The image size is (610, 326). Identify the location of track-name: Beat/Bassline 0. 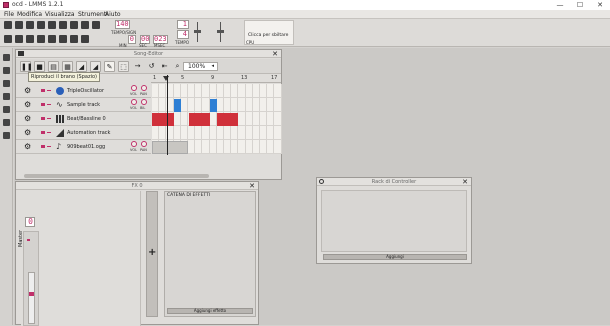
(86, 119).